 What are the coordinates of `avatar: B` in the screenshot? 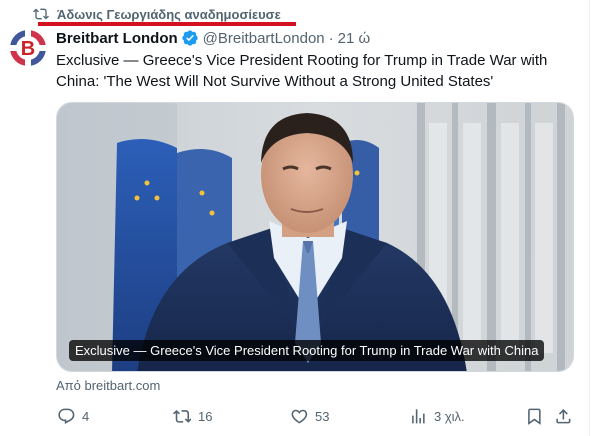 It's located at (28, 48).